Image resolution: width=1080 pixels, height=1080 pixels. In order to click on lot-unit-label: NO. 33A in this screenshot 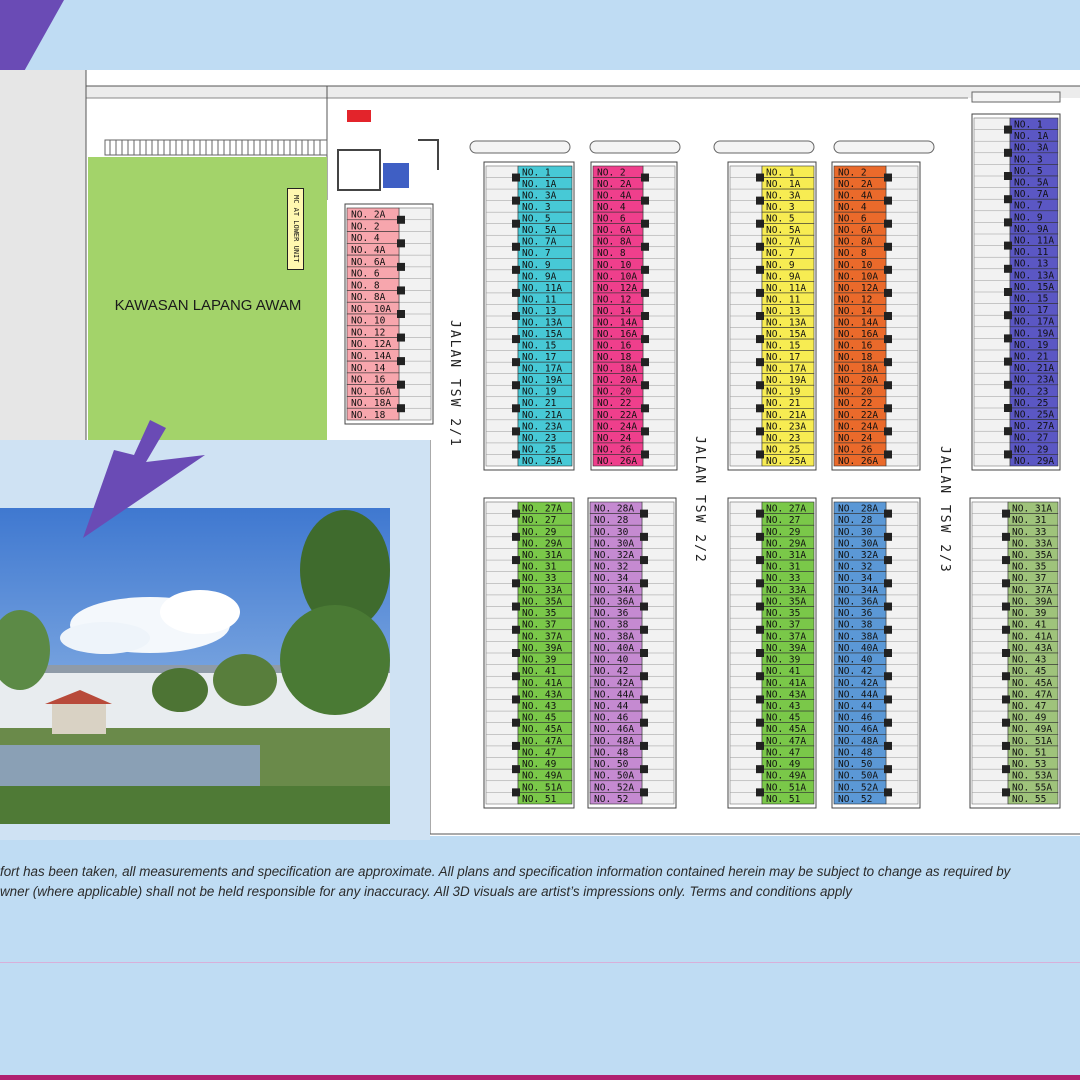, I will do `click(542, 590)`.